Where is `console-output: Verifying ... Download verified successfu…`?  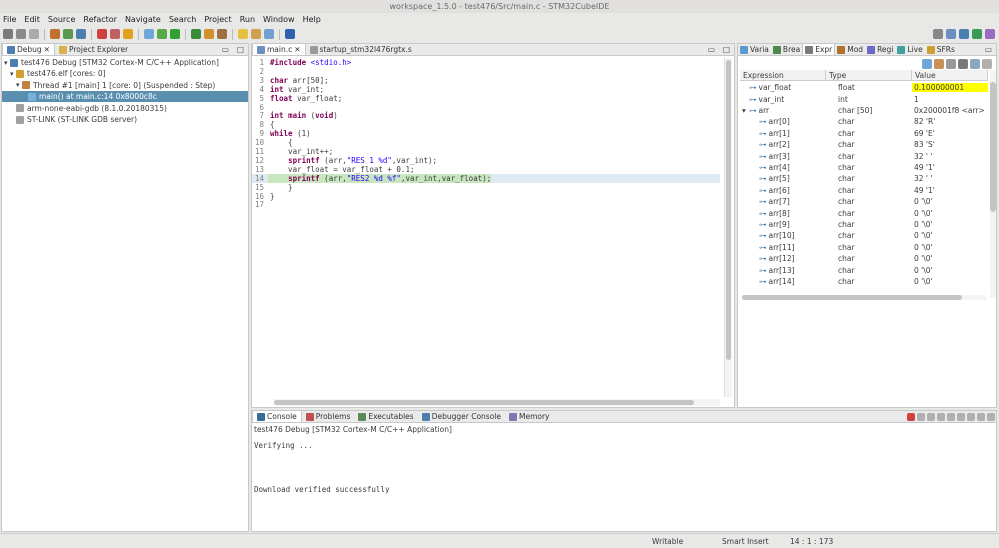
console-output: Verifying ... Download verified successfu… is located at coordinates (625, 486).